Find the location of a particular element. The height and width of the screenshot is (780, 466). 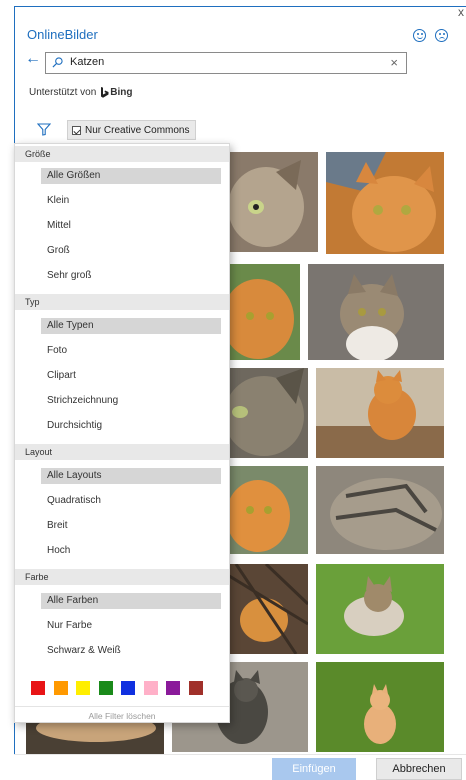

smiley-happy-icon is located at coordinates (419, 35).